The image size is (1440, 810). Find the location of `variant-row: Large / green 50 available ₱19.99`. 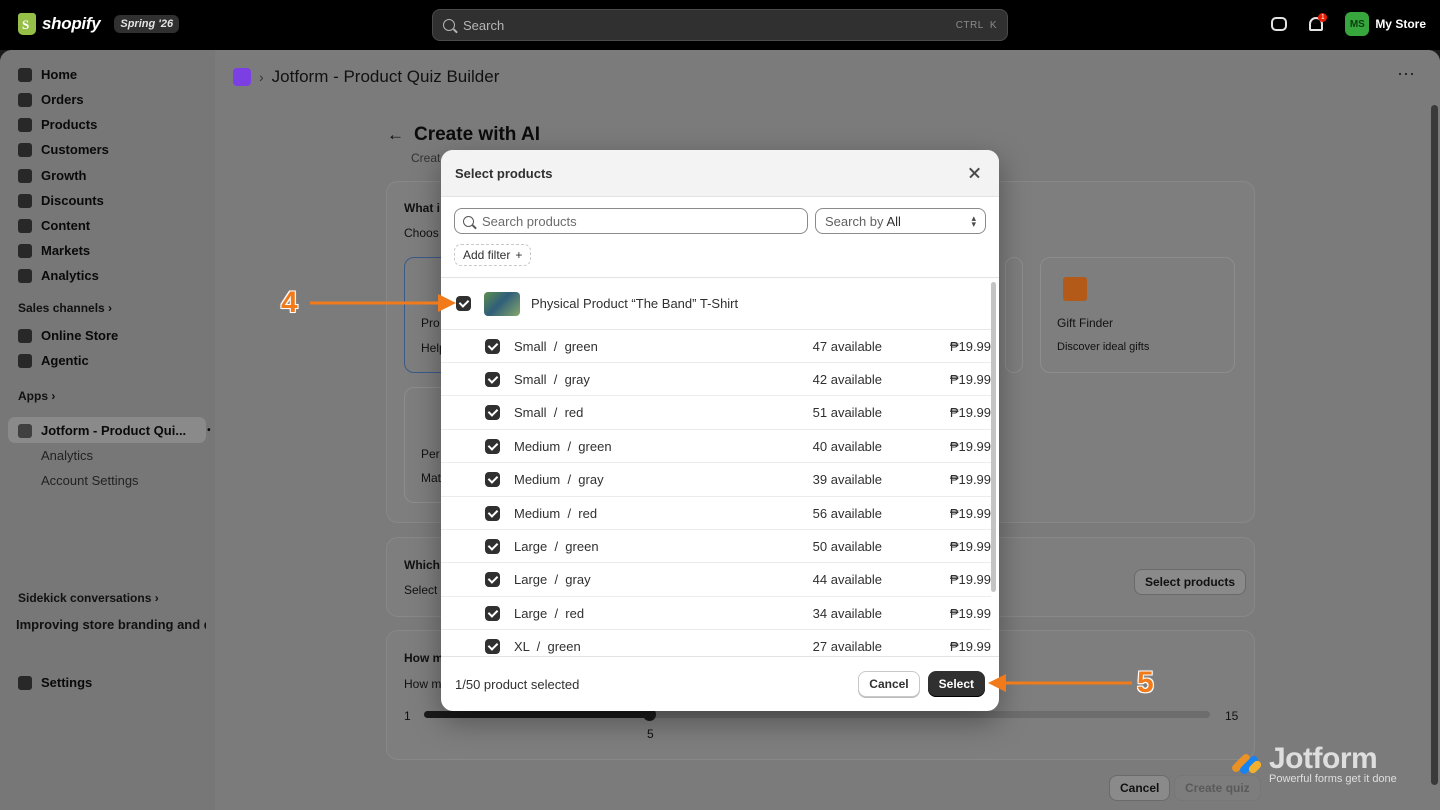

variant-row: Large / green 50 available ₱19.99 is located at coordinates (716, 547).